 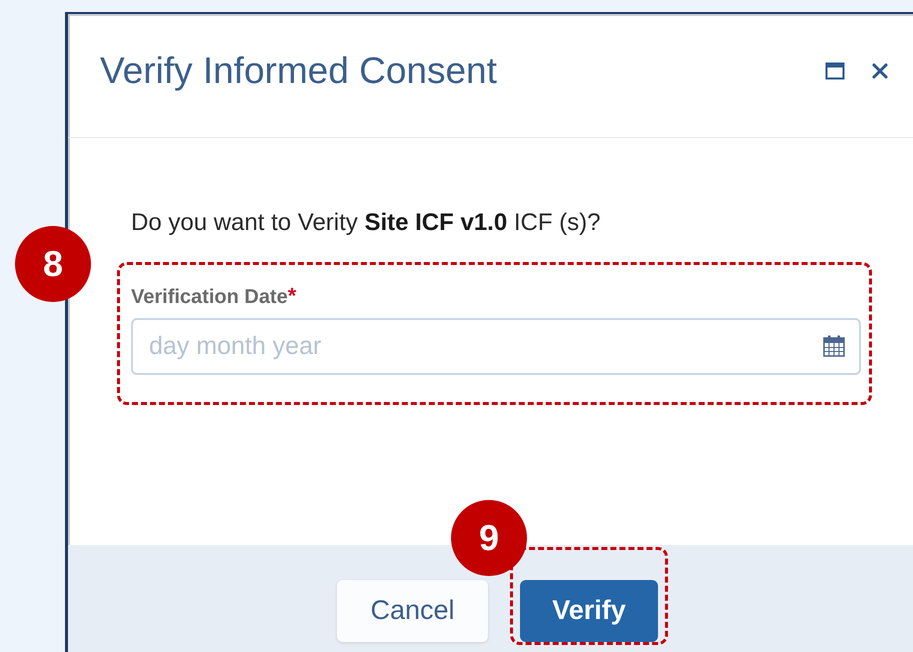 What do you see at coordinates (834, 346) in the screenshot?
I see `calendar-icon` at bounding box center [834, 346].